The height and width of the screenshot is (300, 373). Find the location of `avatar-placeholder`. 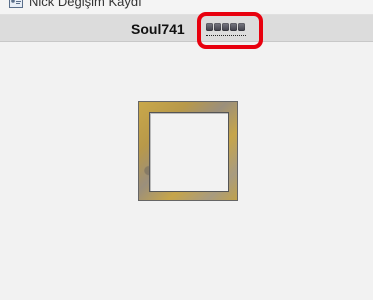

avatar-placeholder is located at coordinates (189, 152).